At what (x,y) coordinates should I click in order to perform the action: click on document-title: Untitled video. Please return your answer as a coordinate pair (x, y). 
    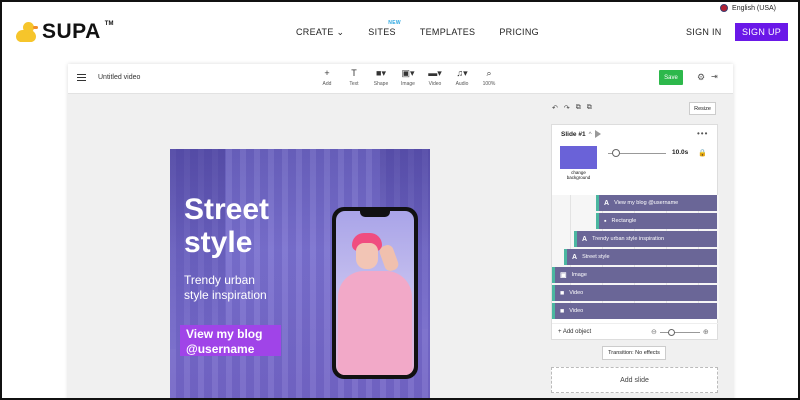
    Looking at the image, I should click on (119, 77).